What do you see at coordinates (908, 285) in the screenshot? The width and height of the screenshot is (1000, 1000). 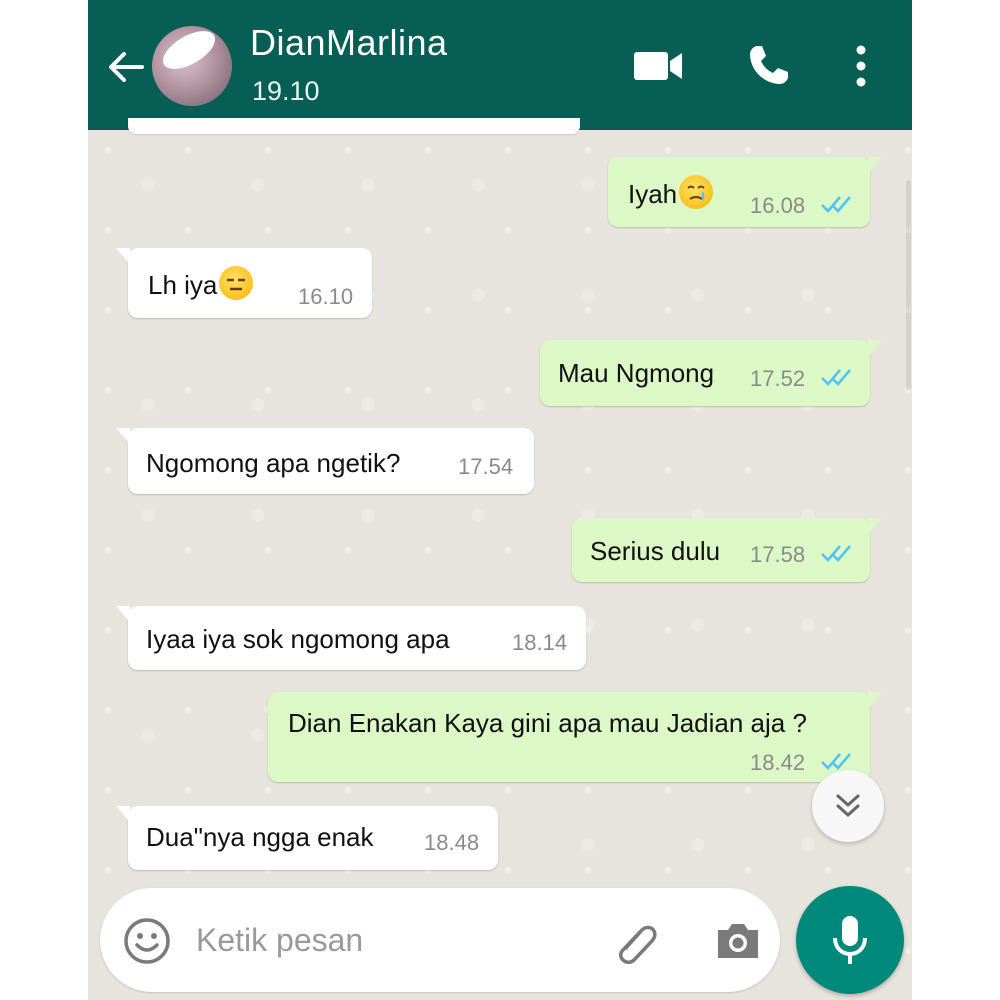 I see `scrollbar` at bounding box center [908, 285].